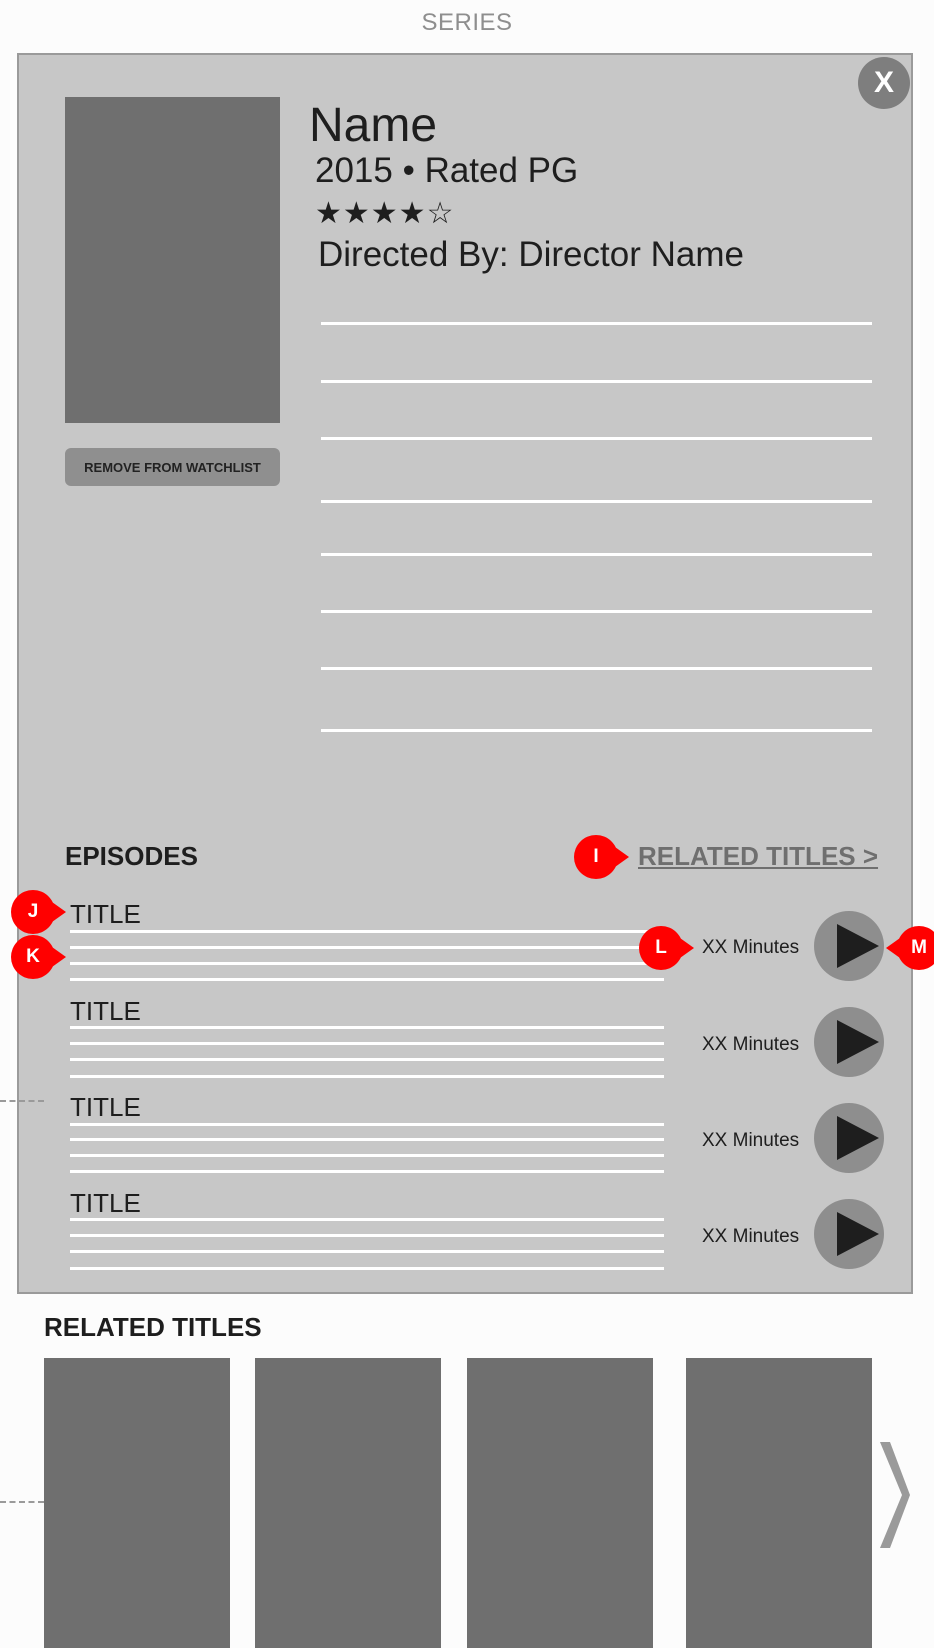 The height and width of the screenshot is (1648, 934). I want to click on related-titles-link: RELATED TITLES >, so click(758, 856).